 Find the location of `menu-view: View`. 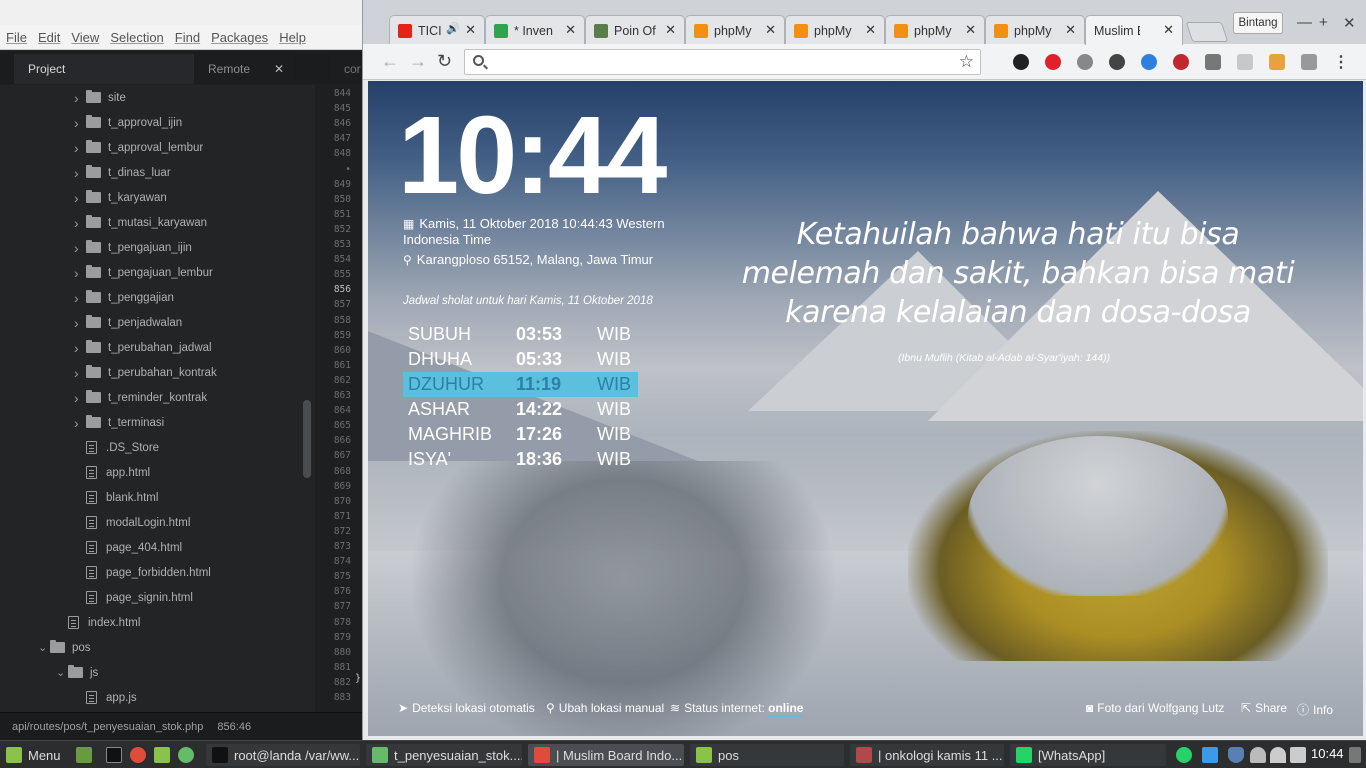

menu-view: View is located at coordinates (85, 37).